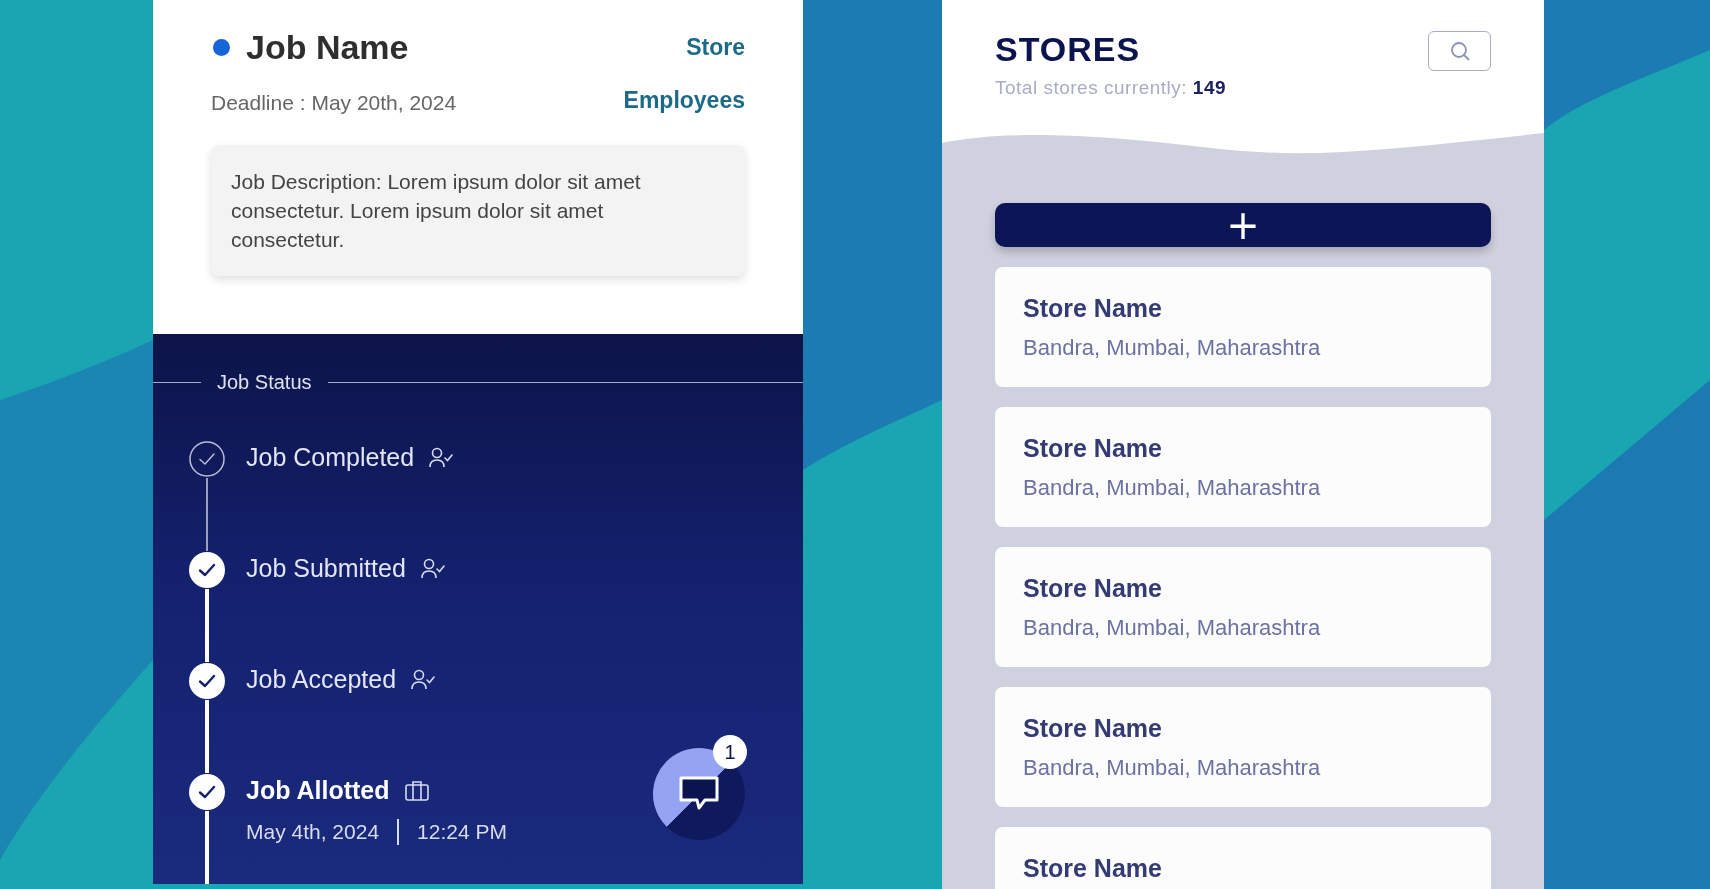 The image size is (1710, 889). What do you see at coordinates (462, 832) in the screenshot?
I see `step-time: 12:24 PM` at bounding box center [462, 832].